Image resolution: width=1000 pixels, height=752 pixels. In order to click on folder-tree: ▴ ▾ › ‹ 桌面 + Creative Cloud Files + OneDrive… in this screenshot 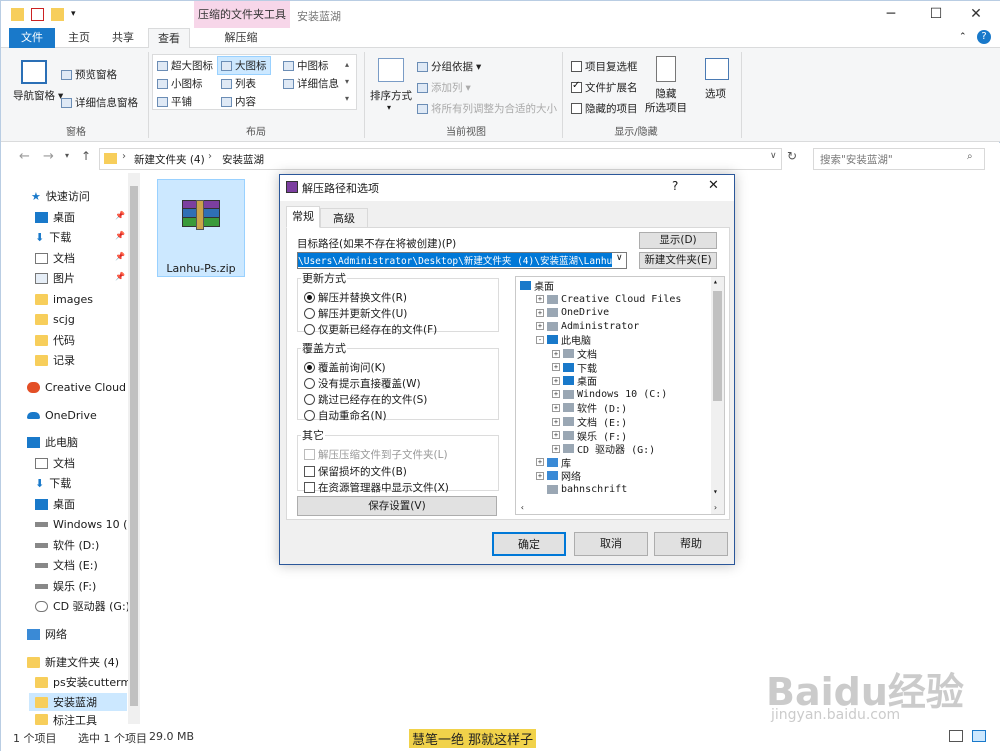, I will do `click(620, 395)`.